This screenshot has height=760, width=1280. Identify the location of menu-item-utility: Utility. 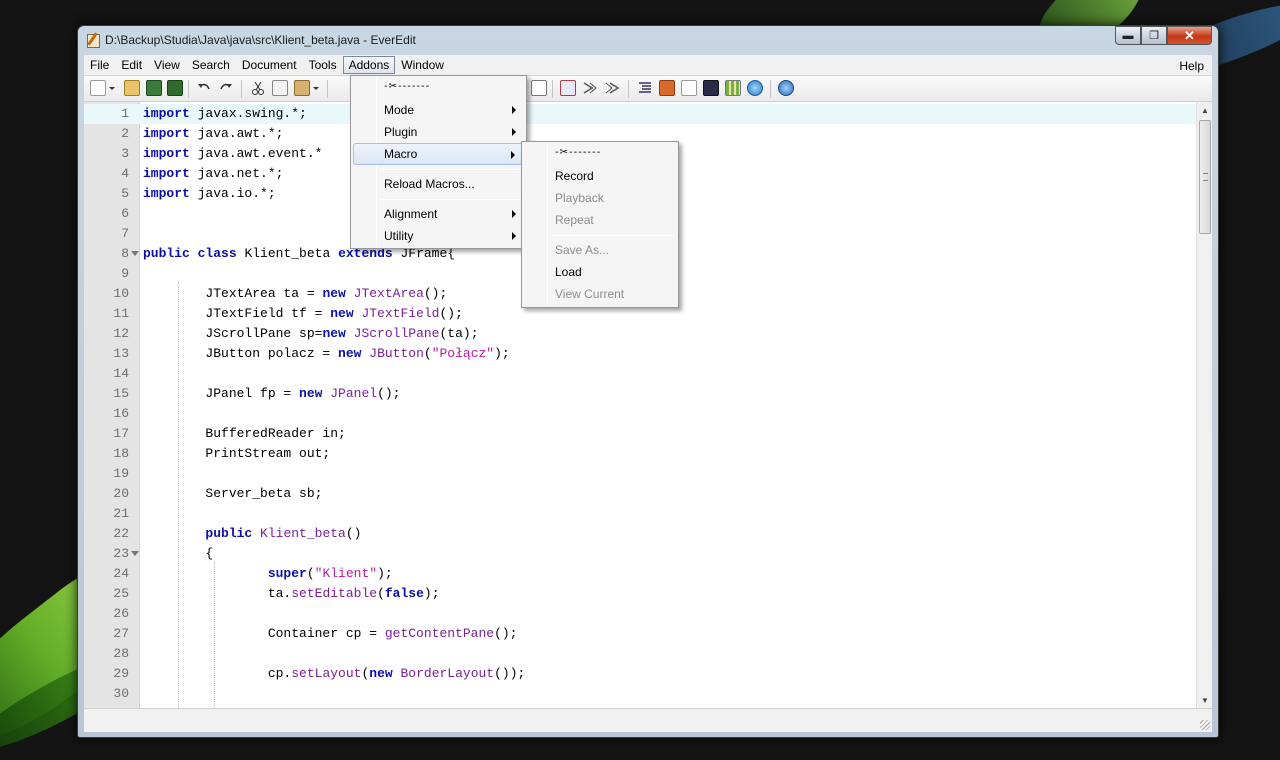
(438, 236).